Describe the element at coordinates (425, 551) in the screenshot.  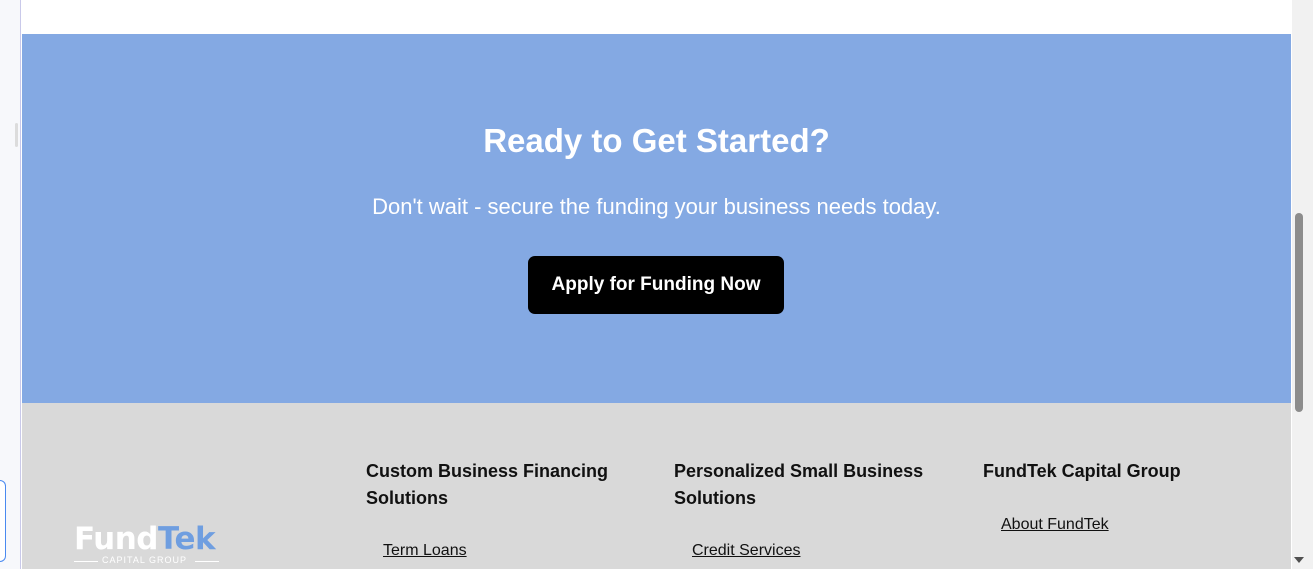
I see `footer-link-term-loans: Term Loans` at that location.